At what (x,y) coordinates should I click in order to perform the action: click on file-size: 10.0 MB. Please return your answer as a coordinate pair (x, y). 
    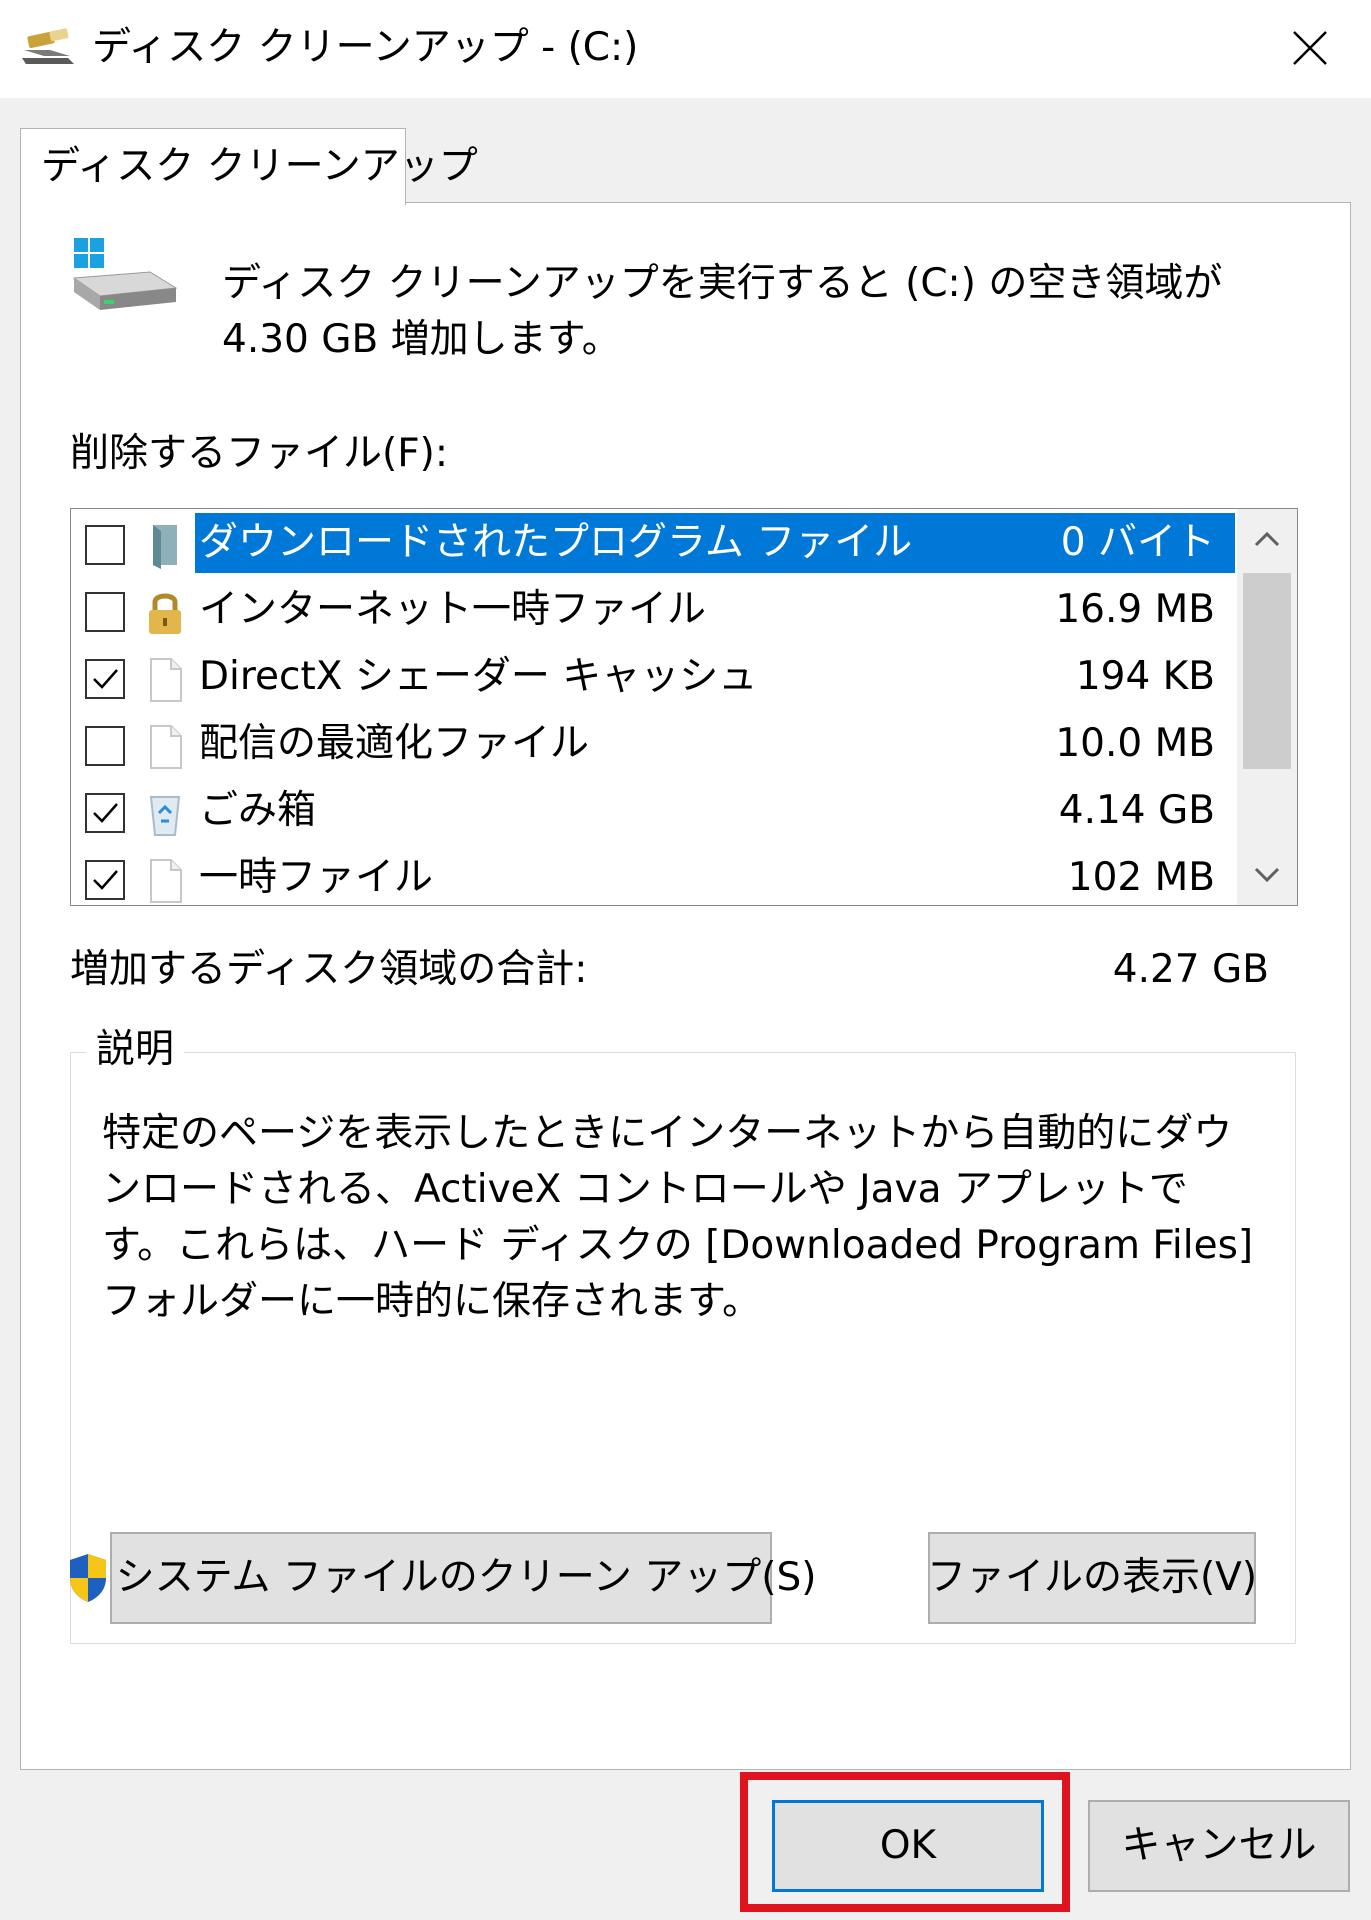
    Looking at the image, I should click on (1135, 743).